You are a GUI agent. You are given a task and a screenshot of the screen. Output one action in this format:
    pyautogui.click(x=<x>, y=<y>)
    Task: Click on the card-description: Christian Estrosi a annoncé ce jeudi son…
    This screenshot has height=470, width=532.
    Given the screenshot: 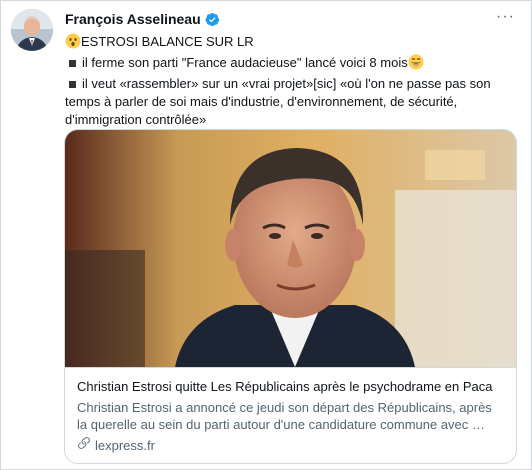 What is the action you would take?
    pyautogui.click(x=284, y=416)
    